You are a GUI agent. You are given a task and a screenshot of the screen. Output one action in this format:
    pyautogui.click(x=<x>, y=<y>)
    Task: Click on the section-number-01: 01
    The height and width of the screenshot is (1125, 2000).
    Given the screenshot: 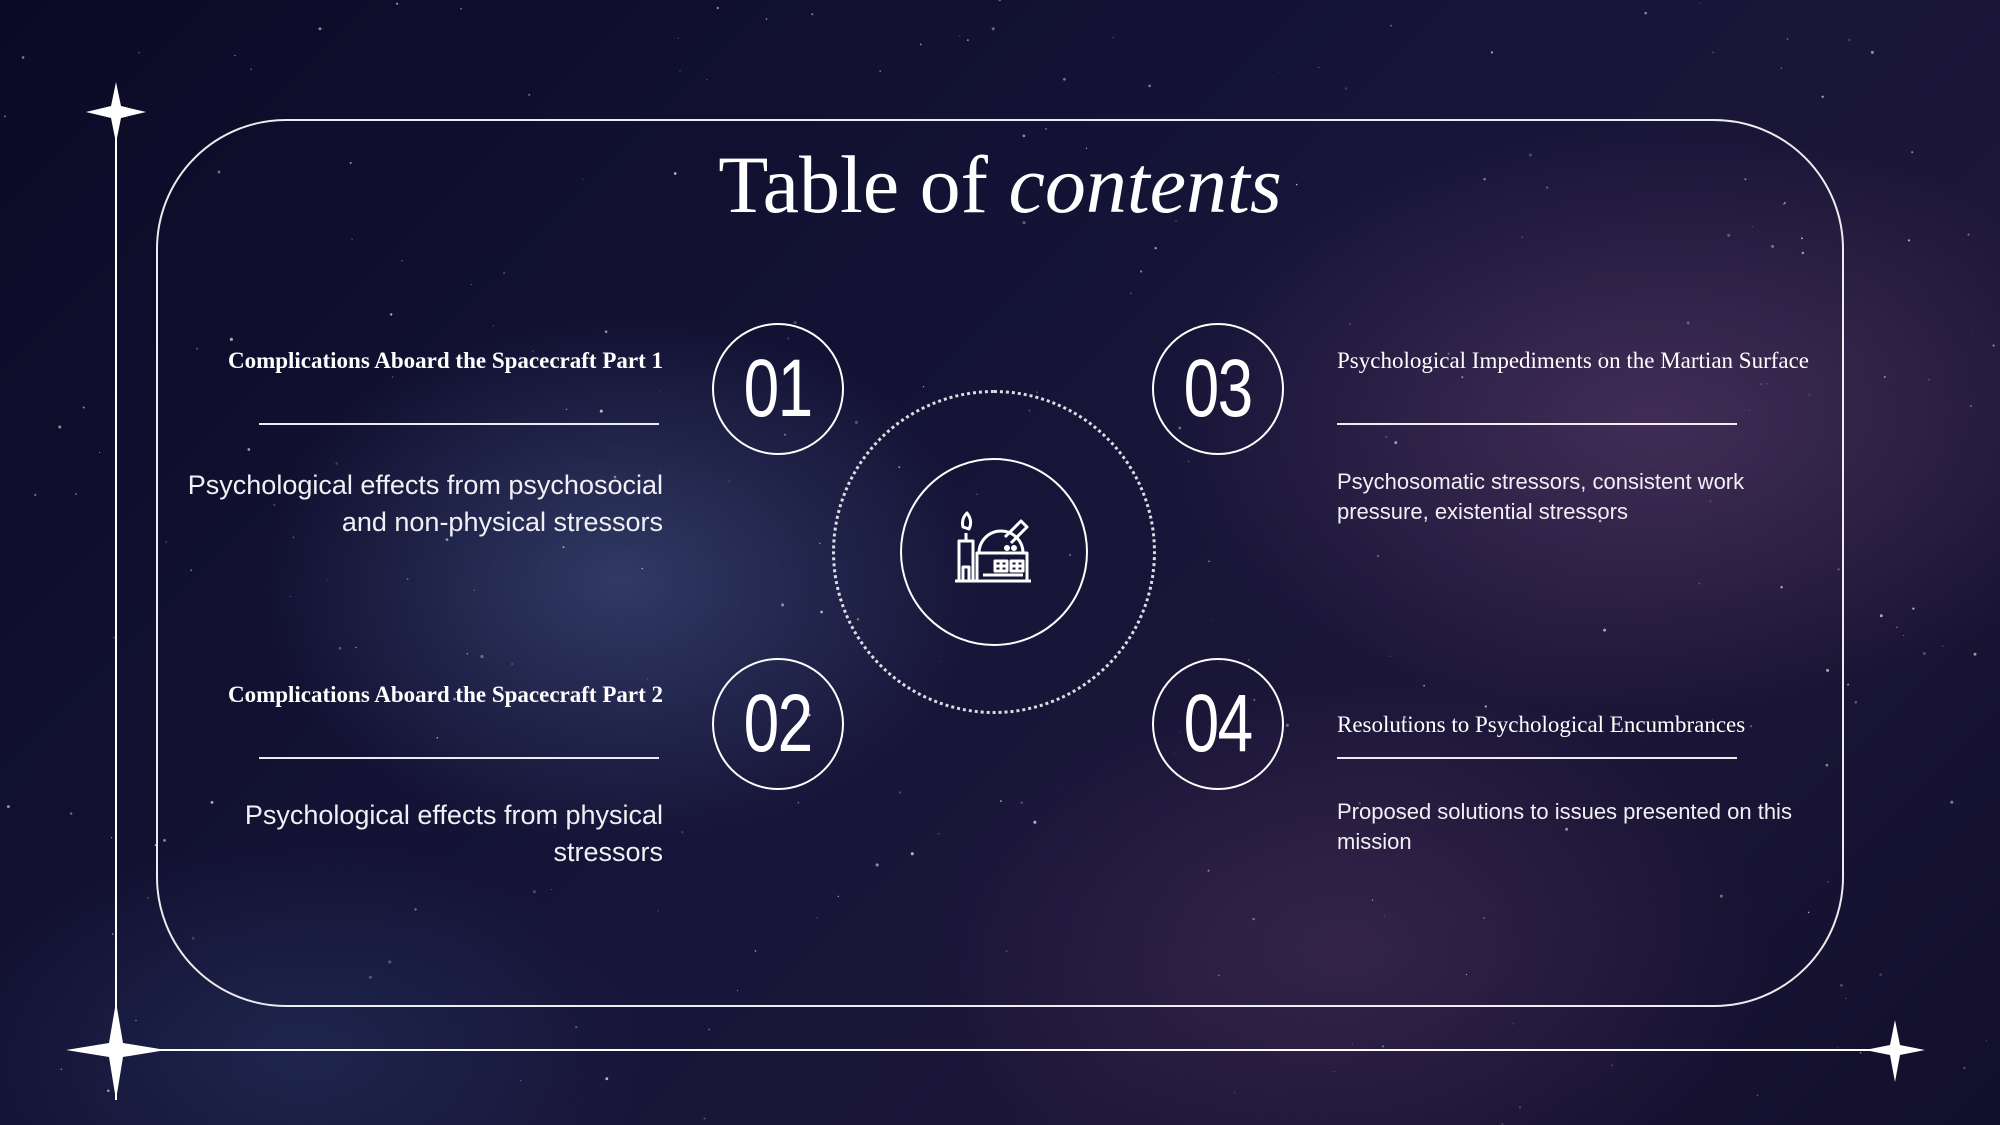 What is the action you would take?
    pyautogui.click(x=778, y=389)
    